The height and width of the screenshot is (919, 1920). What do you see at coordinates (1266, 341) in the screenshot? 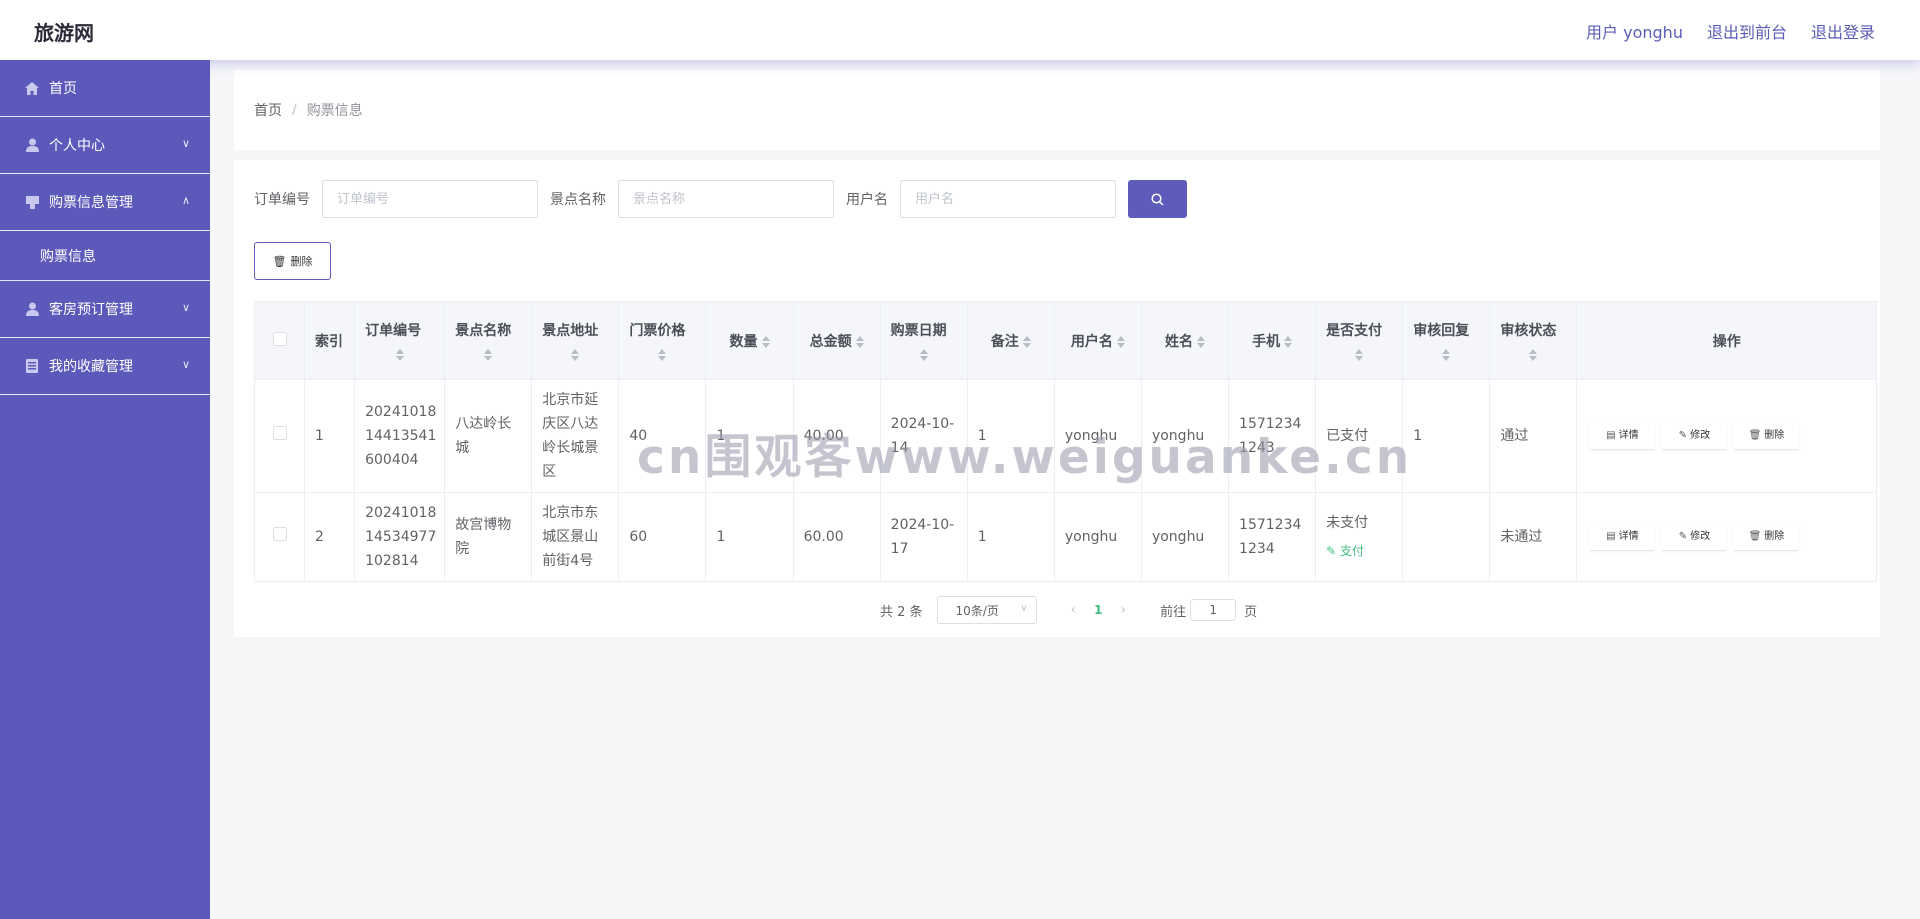
I see `header-label: 手机` at bounding box center [1266, 341].